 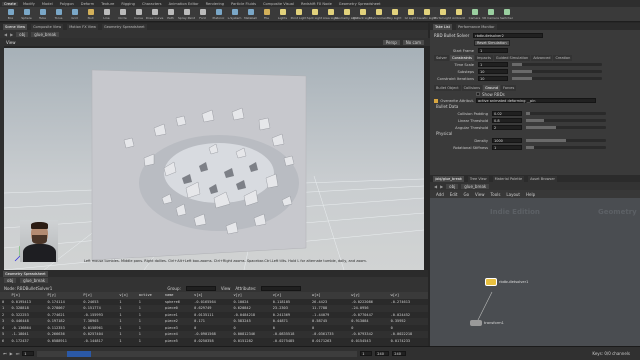 I want to click on start-frame-field: 1, so click(x=366, y=353).